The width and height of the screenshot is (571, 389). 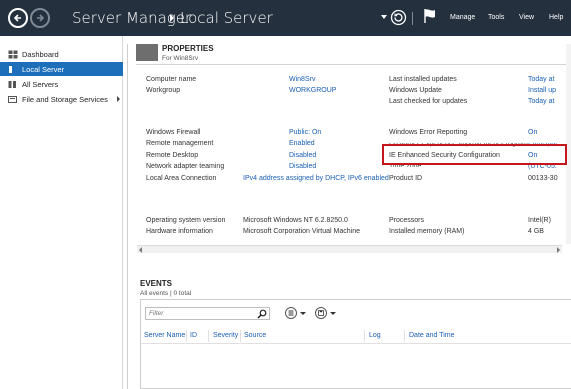 I want to click on refresh-dropdown-icon, so click(x=384, y=17).